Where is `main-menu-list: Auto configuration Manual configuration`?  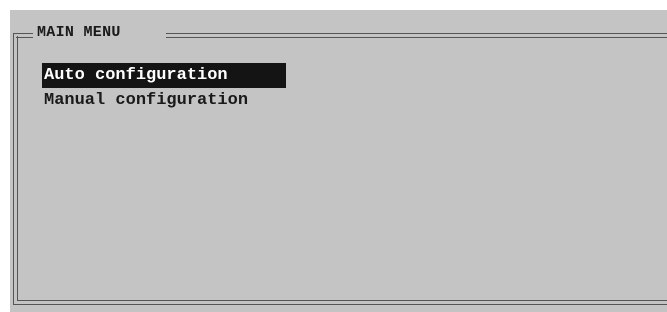
main-menu-list: Auto configuration Manual configuration is located at coordinates (164, 88).